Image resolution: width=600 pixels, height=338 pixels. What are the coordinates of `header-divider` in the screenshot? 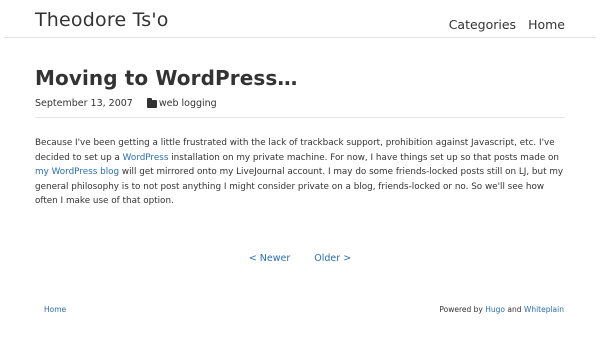 It's located at (300, 37).